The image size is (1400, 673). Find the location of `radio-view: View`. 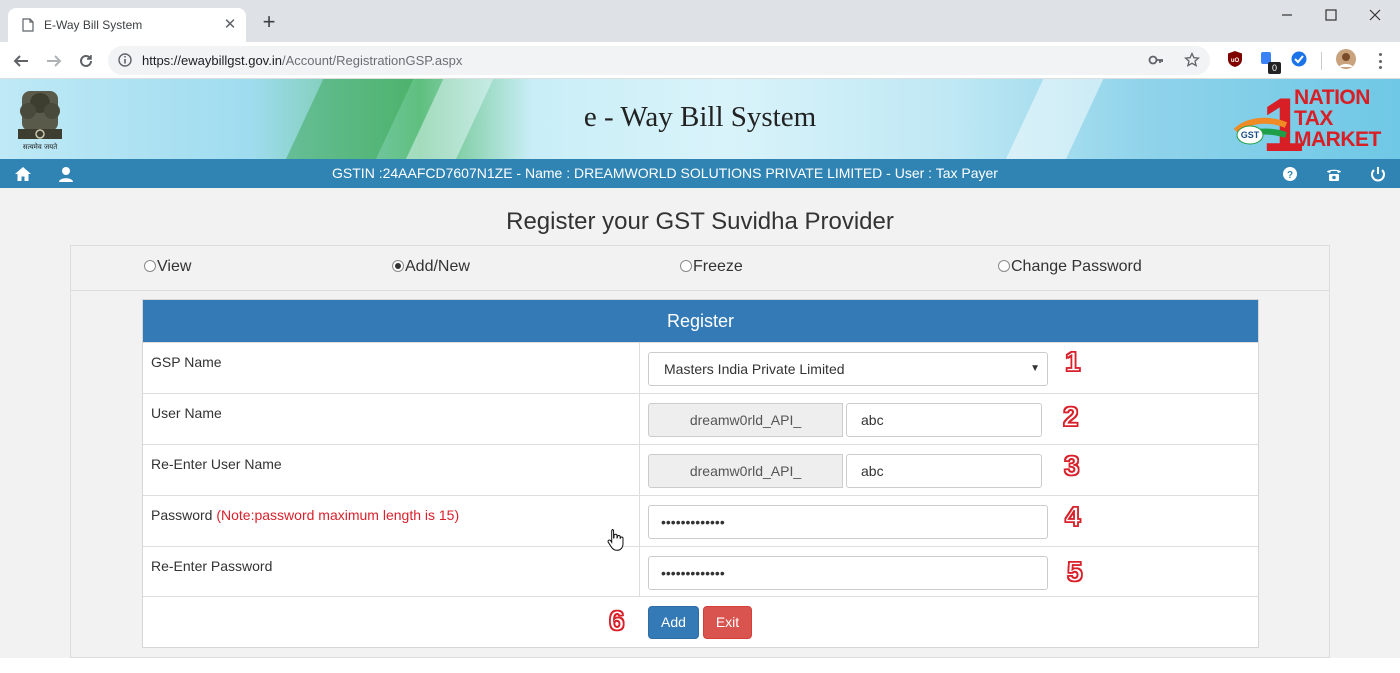

radio-view: View is located at coordinates (167, 267).